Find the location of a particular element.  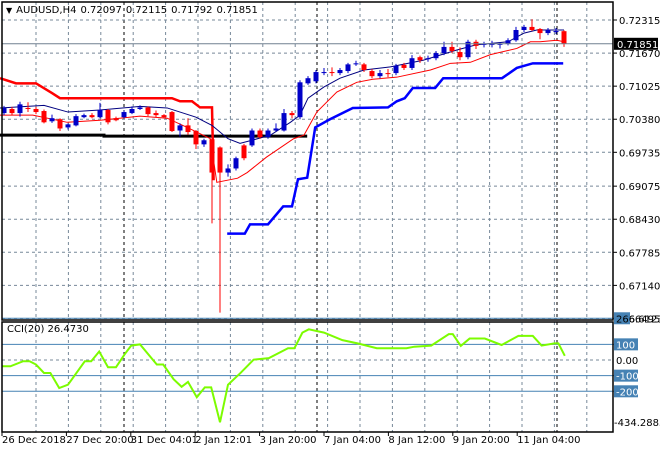

current-price-label: 0.71851 is located at coordinates (637, 45).